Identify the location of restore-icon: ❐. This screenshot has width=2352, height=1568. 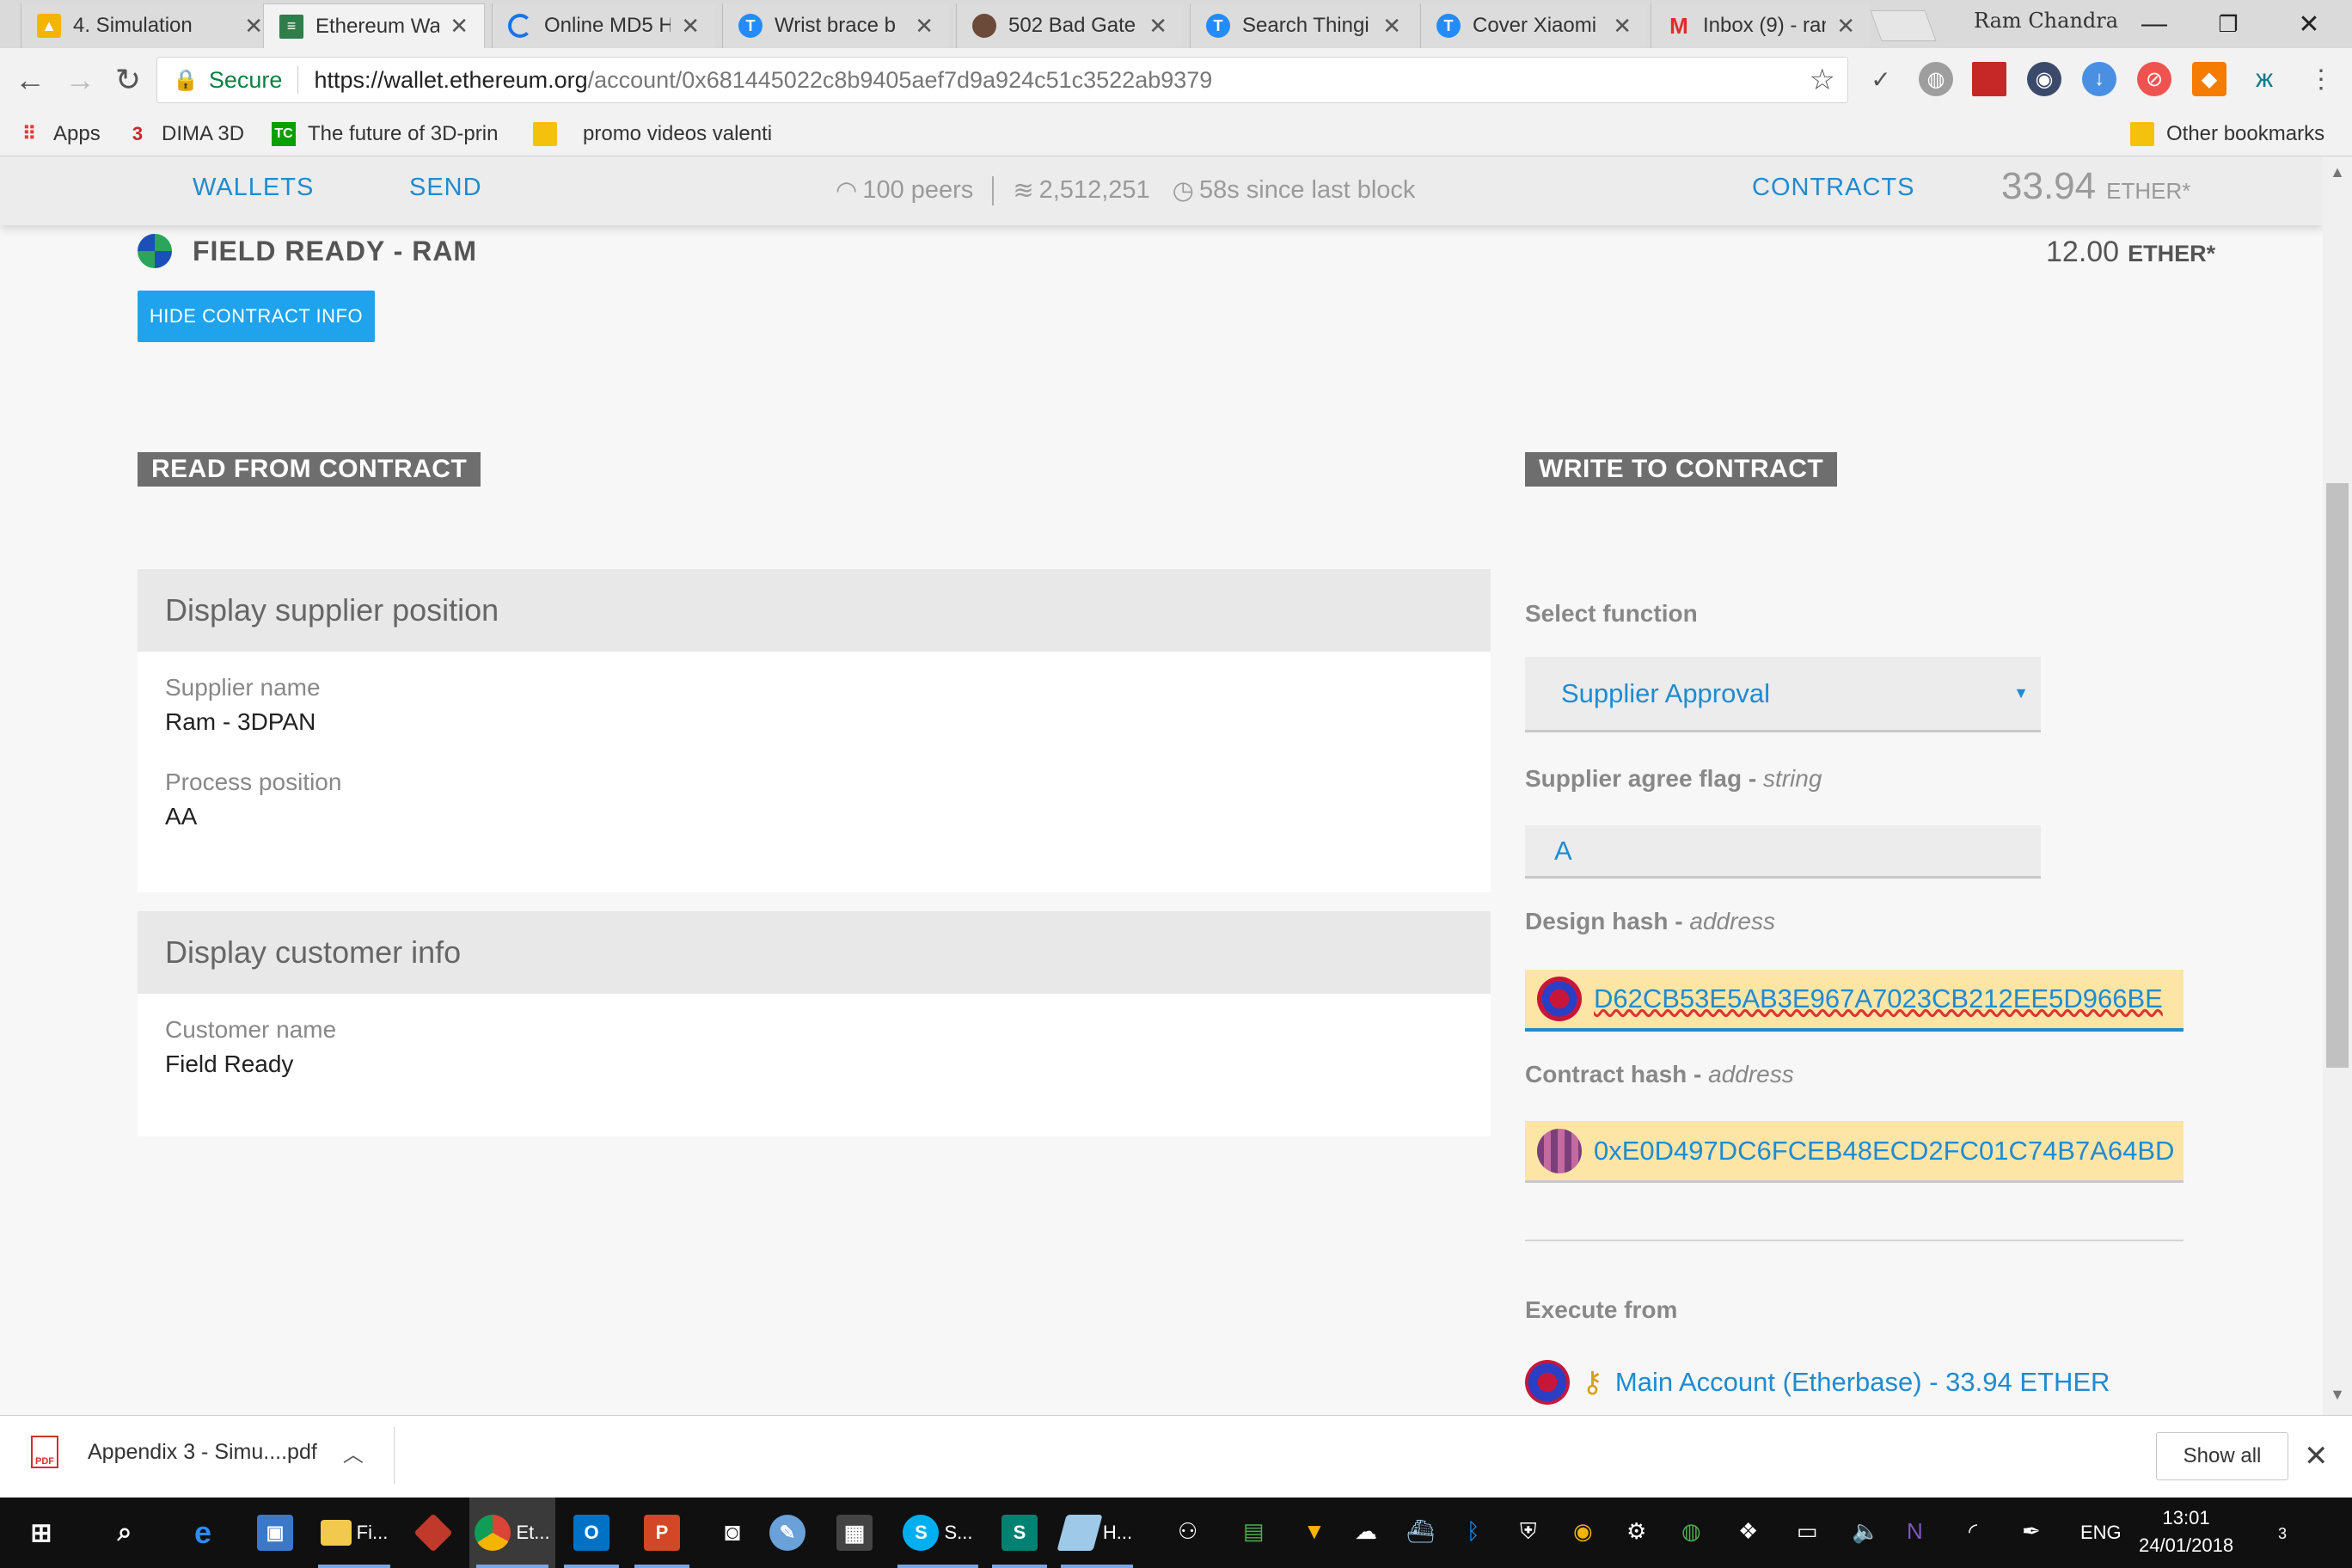
(2228, 24).